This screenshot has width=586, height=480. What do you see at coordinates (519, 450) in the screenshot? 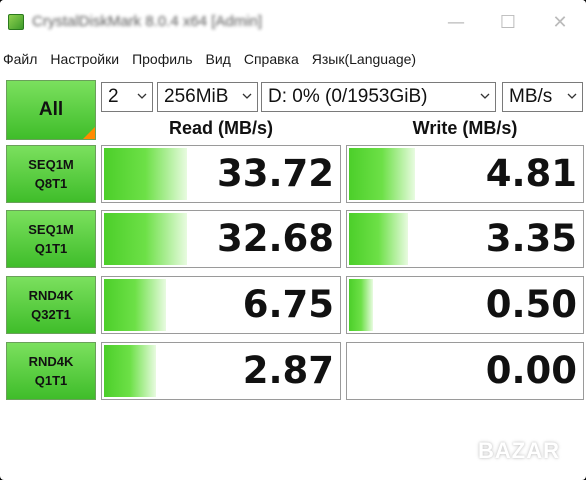
I see `watermark-logo: BAZAR` at bounding box center [519, 450].